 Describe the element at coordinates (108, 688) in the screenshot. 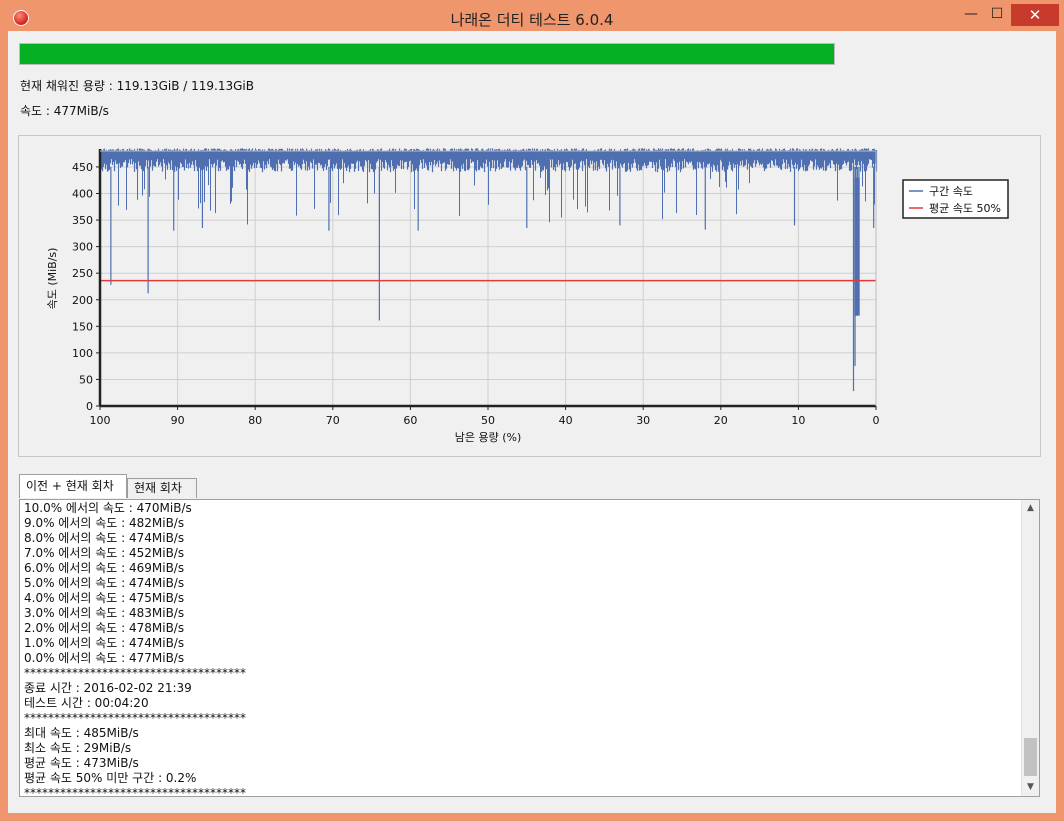

I see `log-line: 종료 시간 : 2016-02-02 21:39` at that location.